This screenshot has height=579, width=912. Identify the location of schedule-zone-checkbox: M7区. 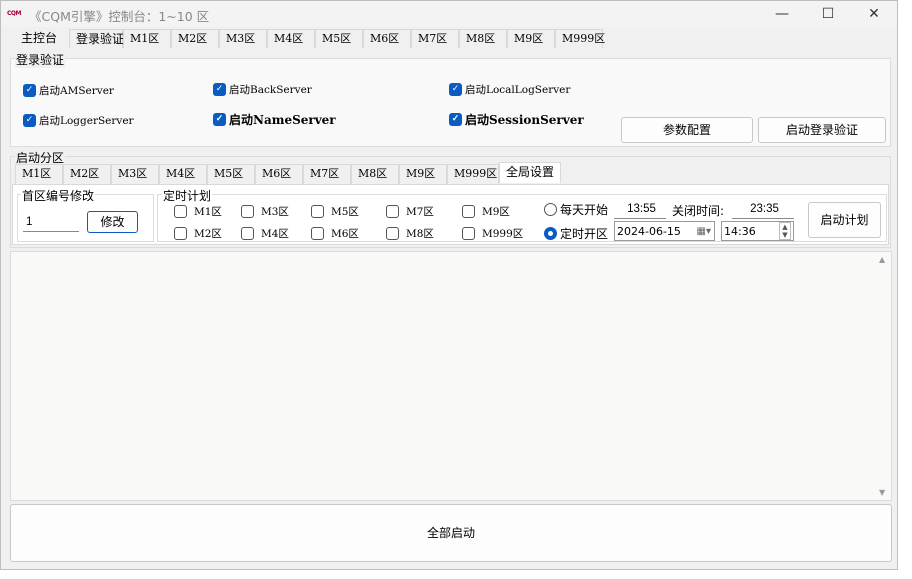
(410, 211).